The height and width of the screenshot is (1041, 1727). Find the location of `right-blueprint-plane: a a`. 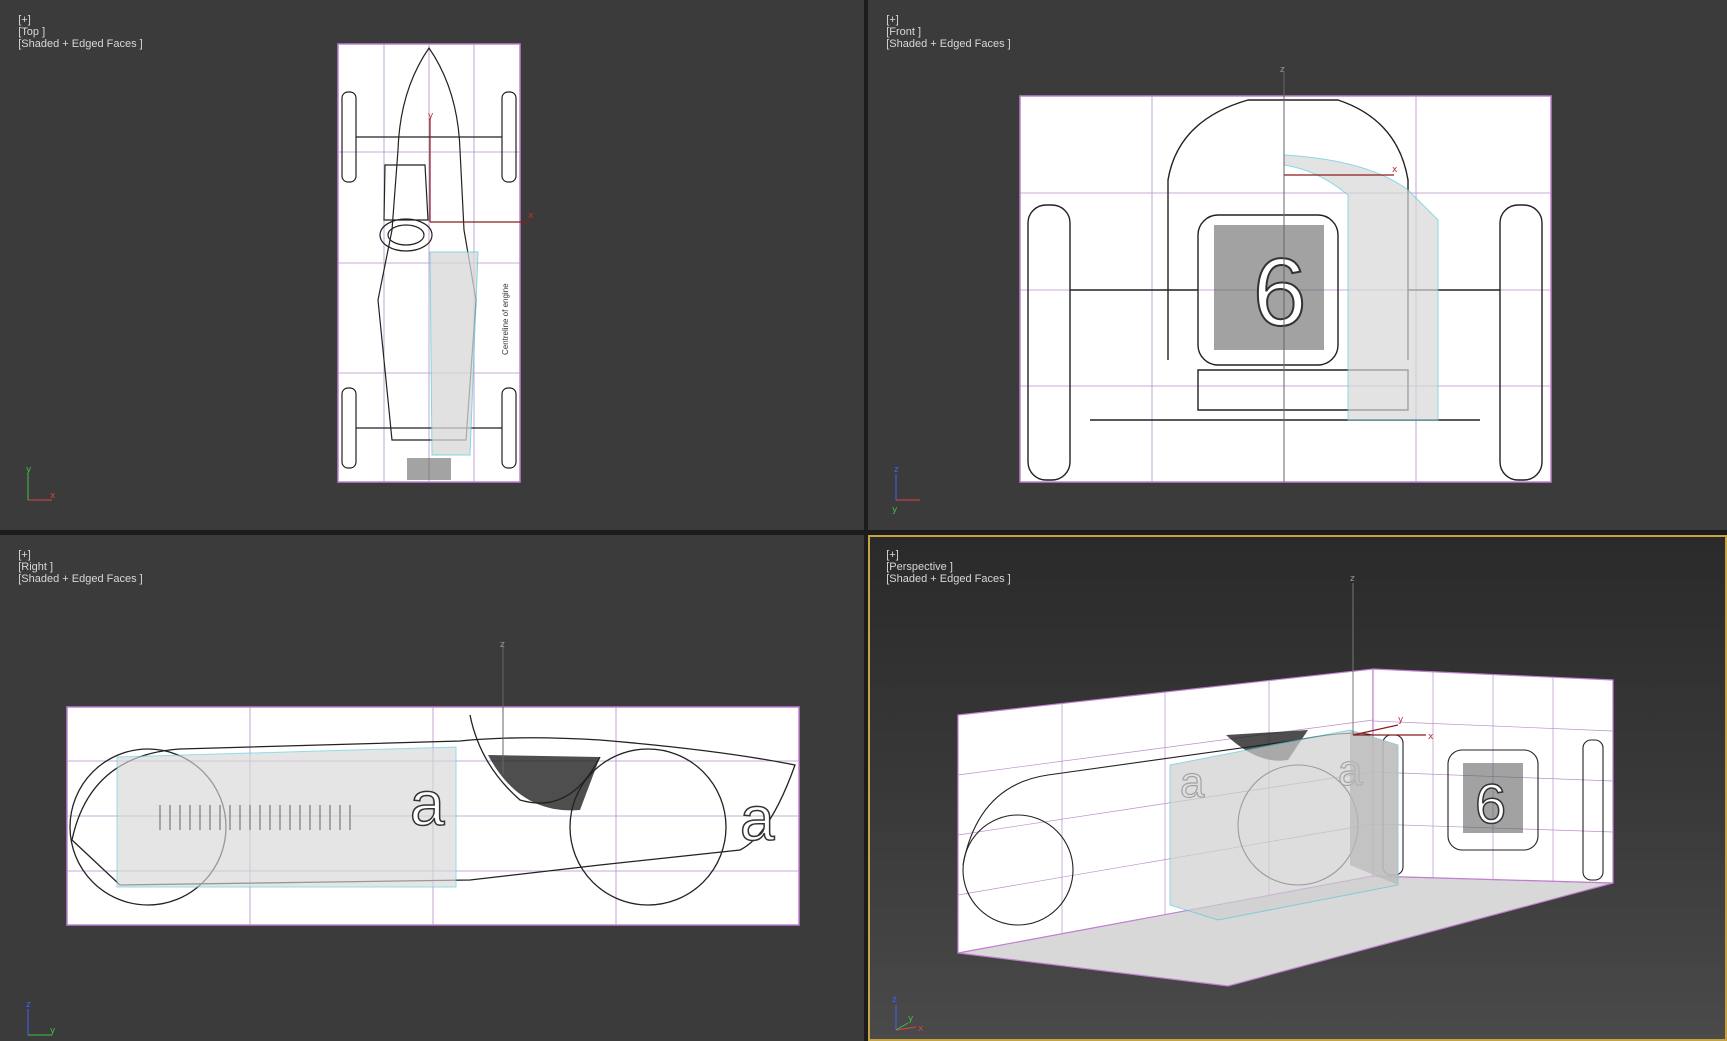

right-blueprint-plane: a a is located at coordinates (433, 816).